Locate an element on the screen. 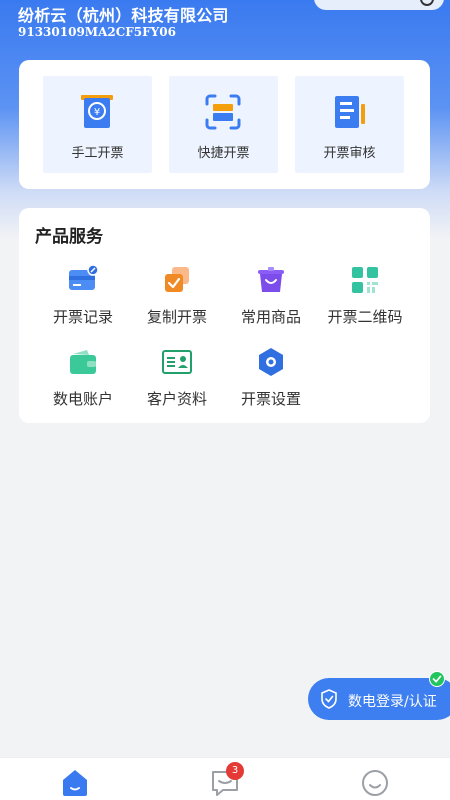 The image size is (450, 800). manual-invoice-icon: ¥ is located at coordinates (97, 111).